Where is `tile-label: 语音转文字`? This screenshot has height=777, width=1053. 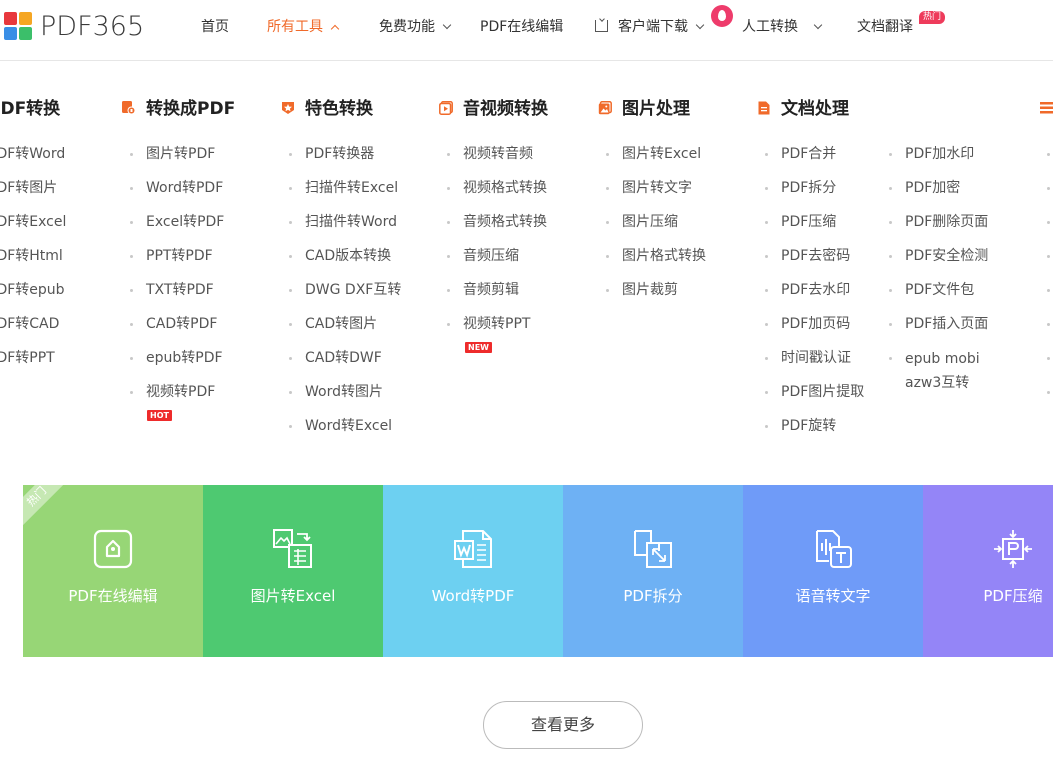 tile-label: 语音转文字 is located at coordinates (833, 596).